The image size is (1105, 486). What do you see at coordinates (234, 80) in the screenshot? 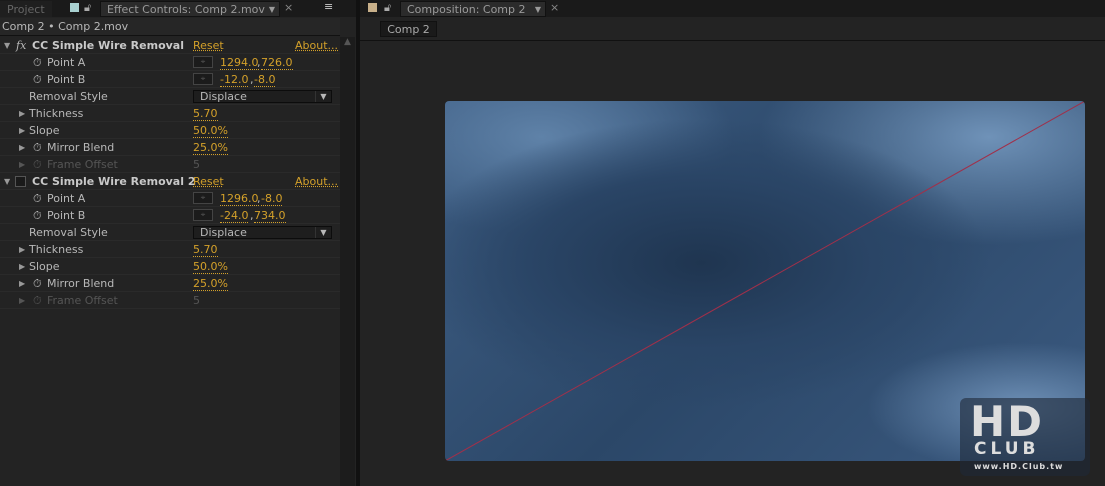
I see `point-b-x: -12.0` at bounding box center [234, 80].